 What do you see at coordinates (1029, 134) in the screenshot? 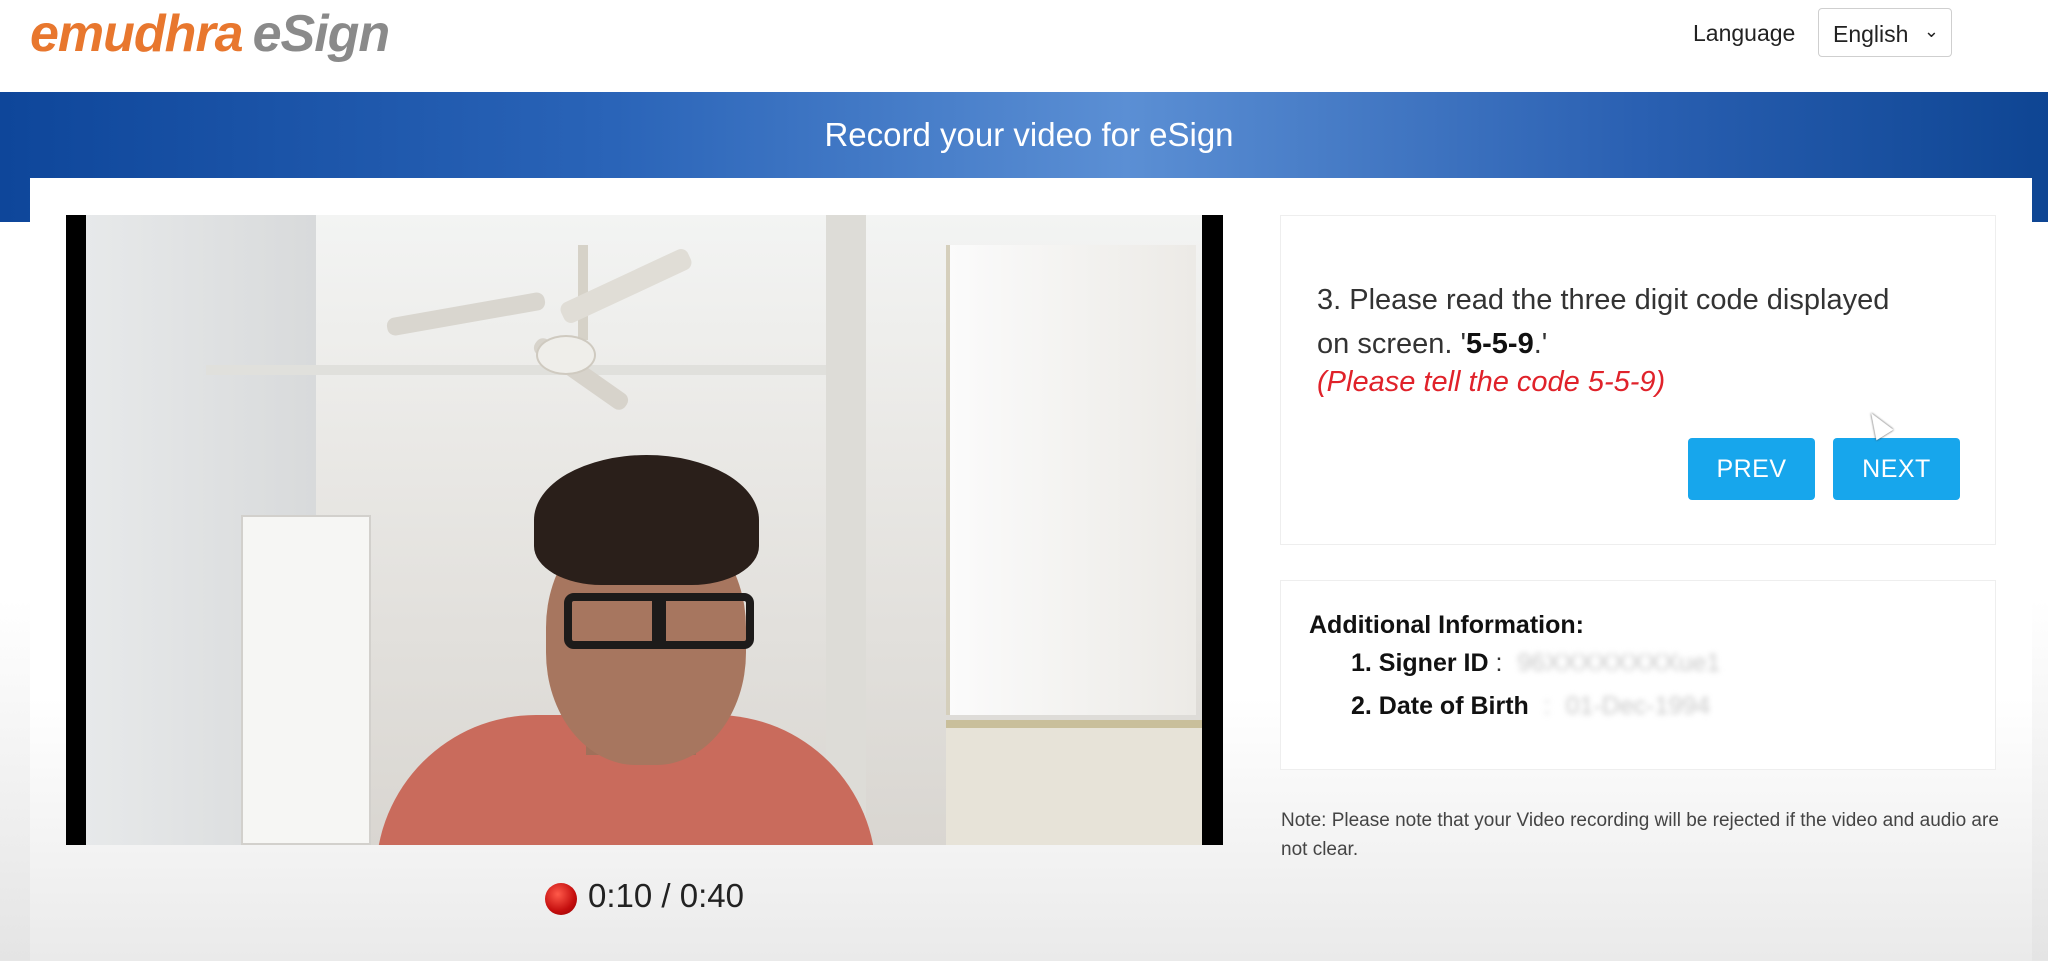
I see `page-title: Record your video for eSign` at bounding box center [1029, 134].